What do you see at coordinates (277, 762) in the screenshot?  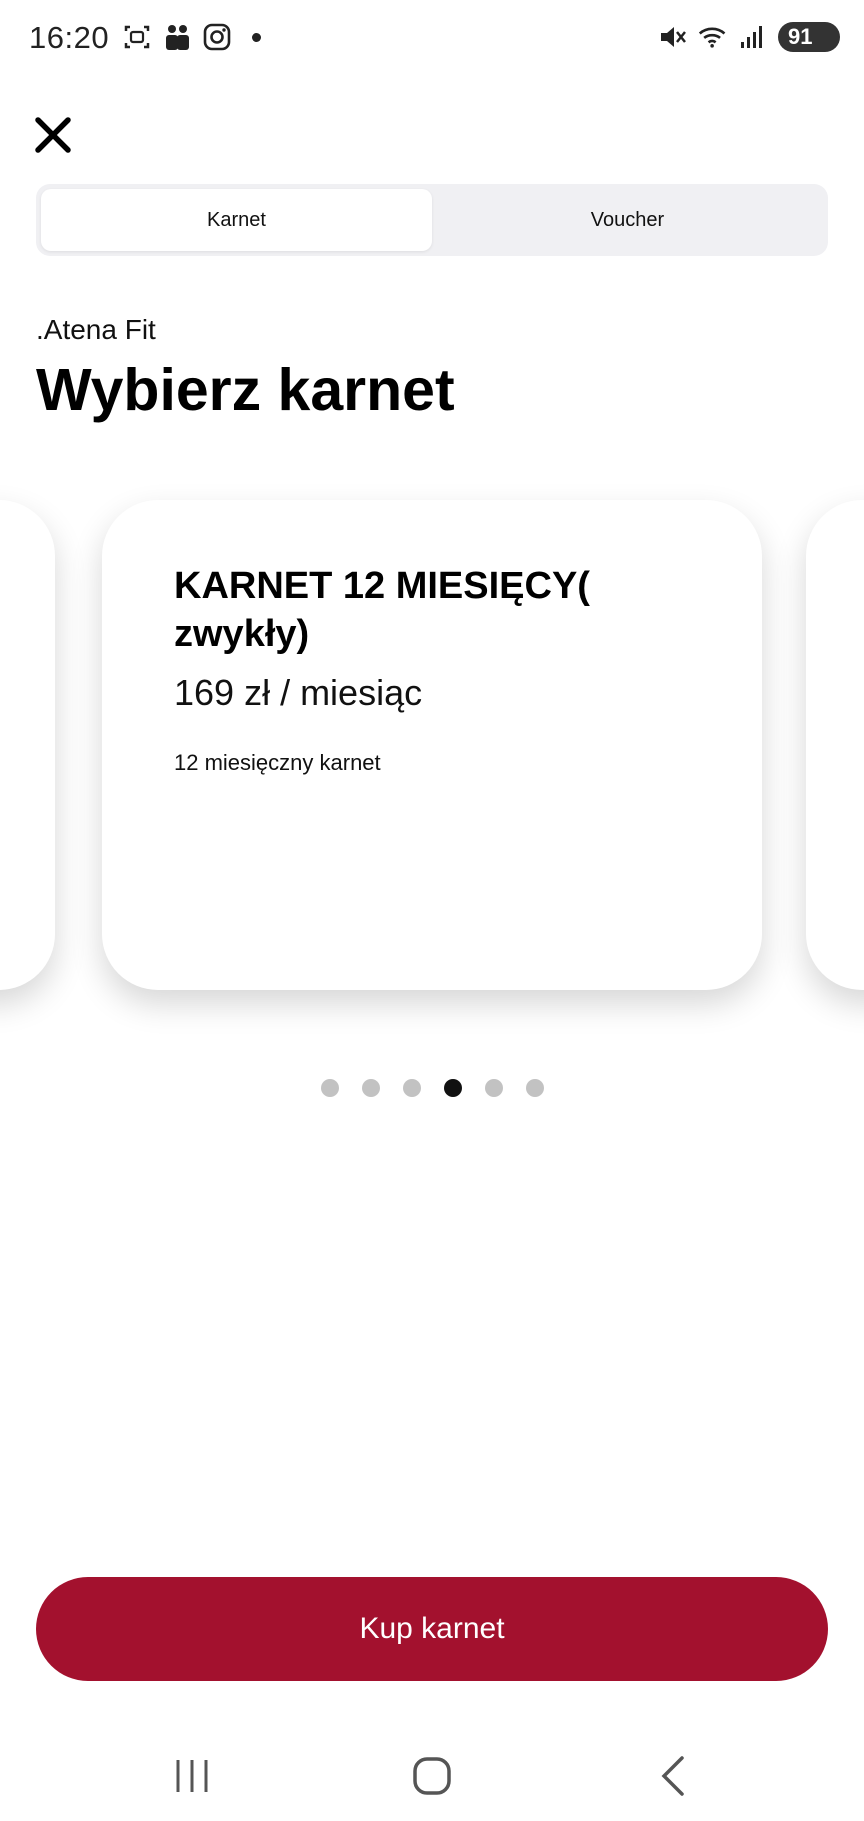 I see `membership-description: 12 miesięczny karnet` at bounding box center [277, 762].